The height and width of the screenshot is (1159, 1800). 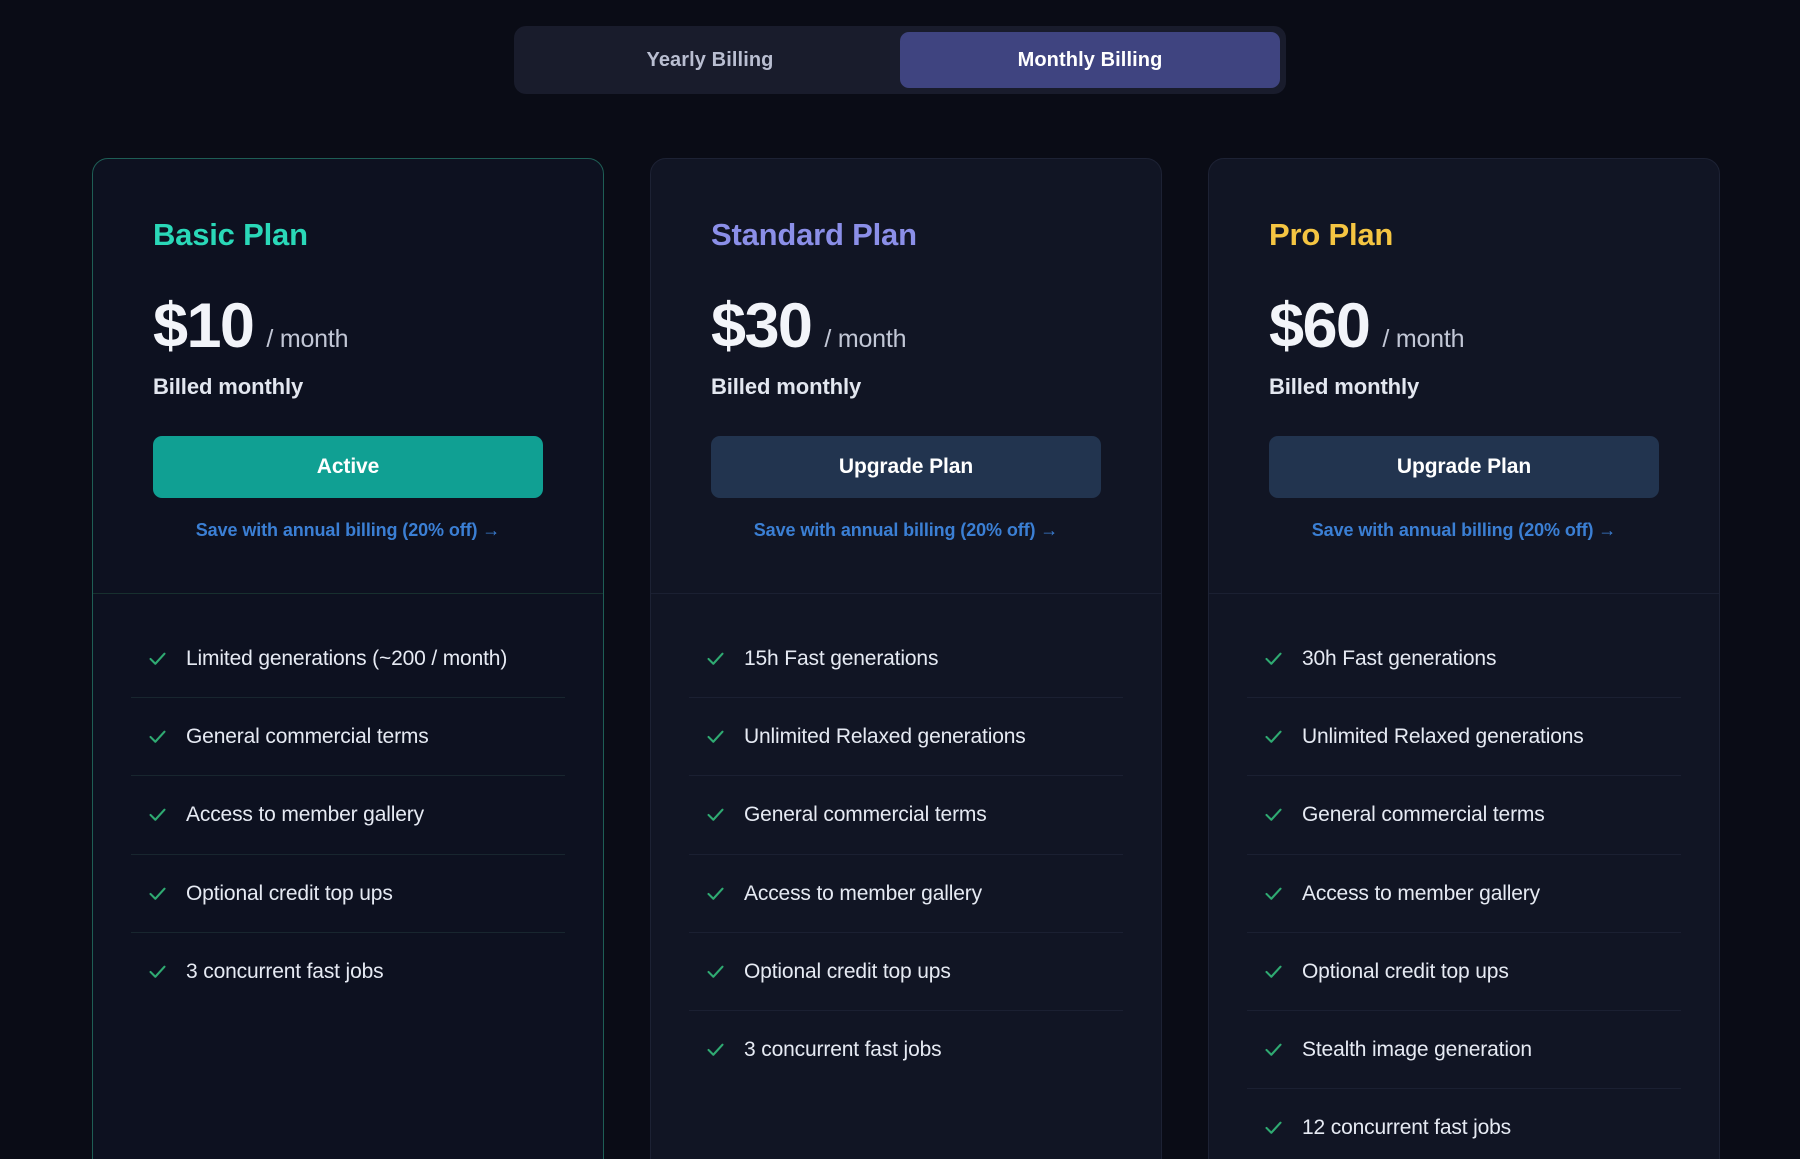 I want to click on feature-label: 15h Fast generations, so click(x=841, y=658).